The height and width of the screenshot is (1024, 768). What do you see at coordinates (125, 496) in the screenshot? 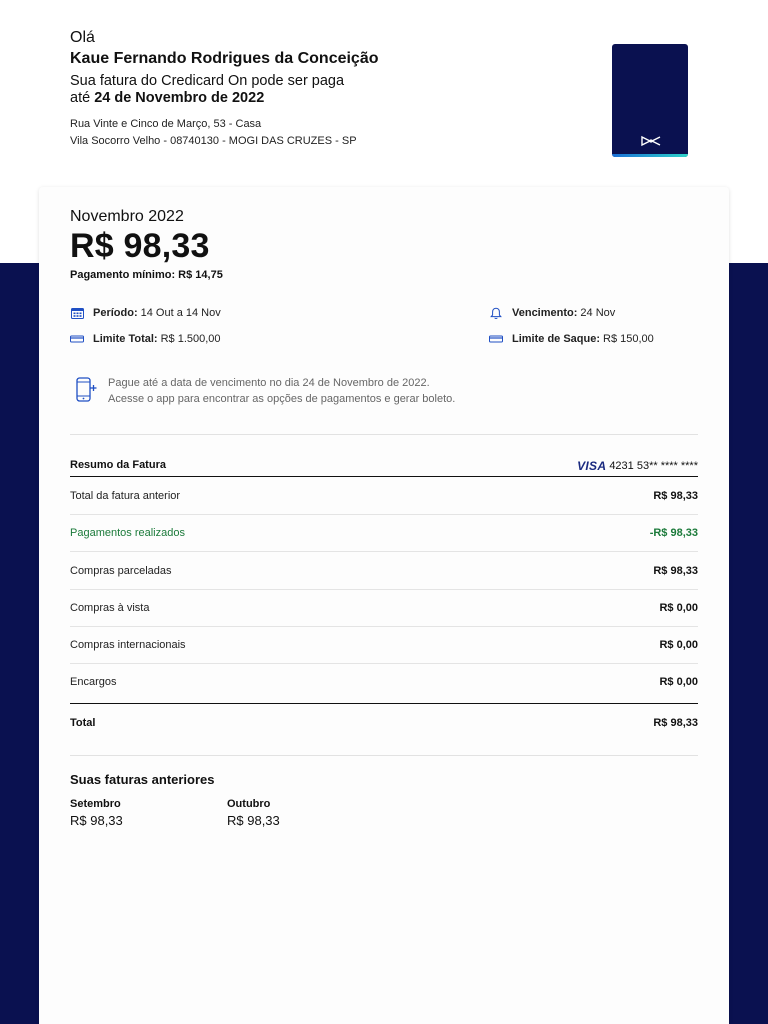
I see `row-label: Total da fatura anterior` at bounding box center [125, 496].